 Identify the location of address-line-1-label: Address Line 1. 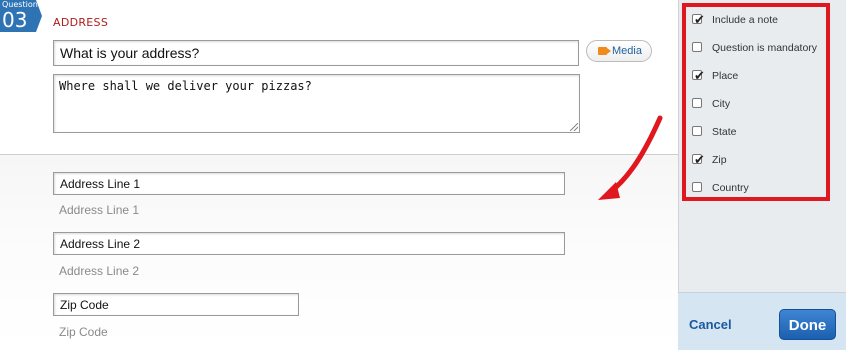
(100, 184).